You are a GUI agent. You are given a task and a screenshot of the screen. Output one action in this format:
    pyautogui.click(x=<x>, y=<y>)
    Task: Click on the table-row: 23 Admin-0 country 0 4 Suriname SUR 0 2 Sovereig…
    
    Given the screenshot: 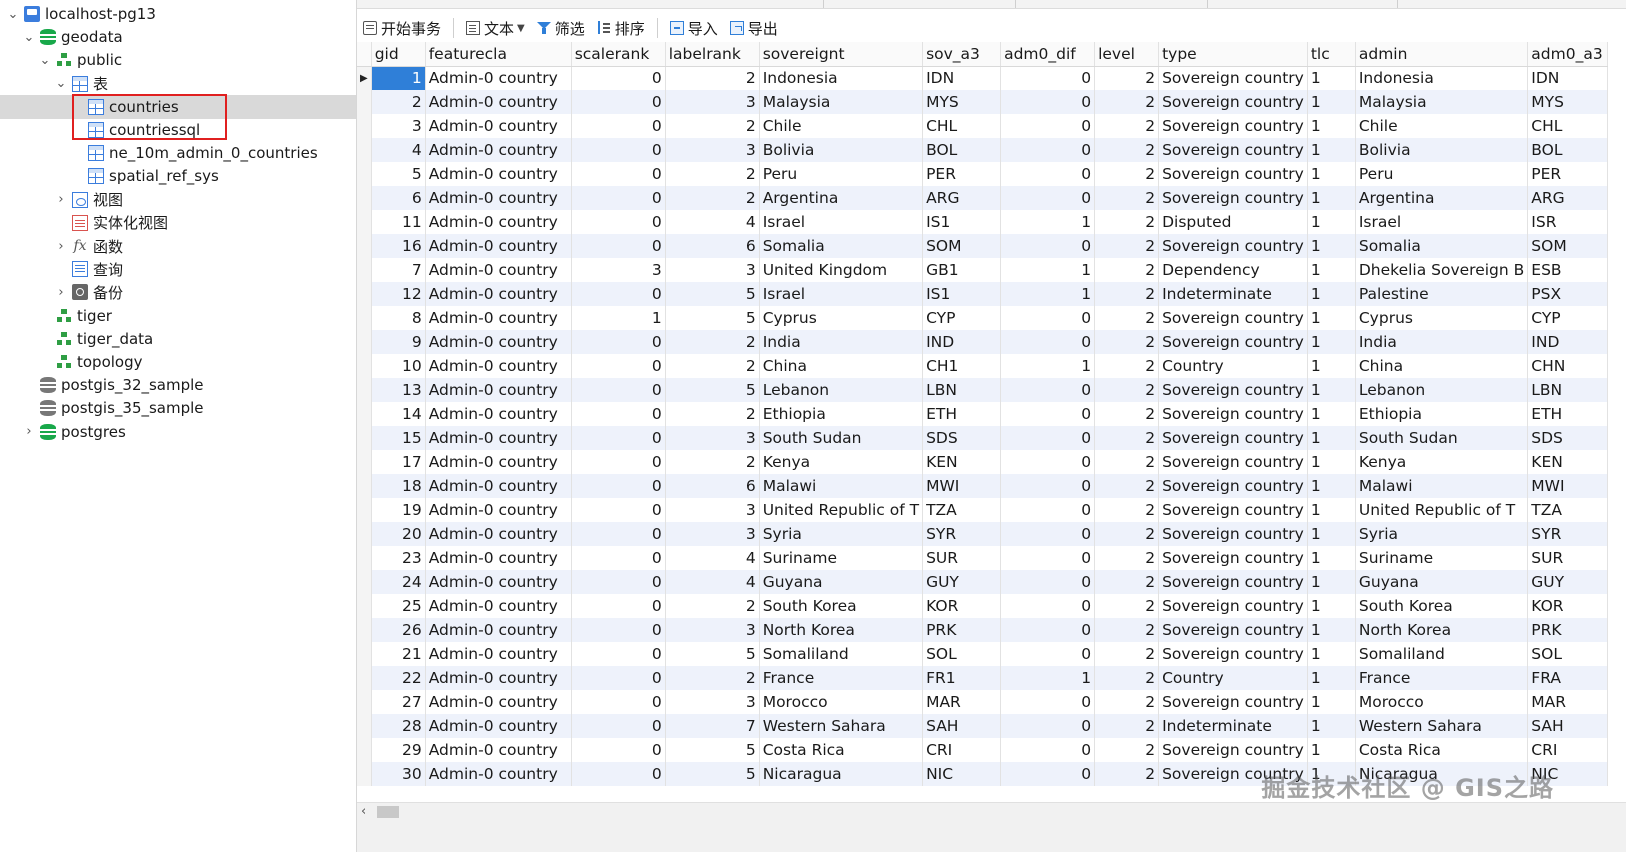 What is the action you would take?
    pyautogui.click(x=983, y=558)
    